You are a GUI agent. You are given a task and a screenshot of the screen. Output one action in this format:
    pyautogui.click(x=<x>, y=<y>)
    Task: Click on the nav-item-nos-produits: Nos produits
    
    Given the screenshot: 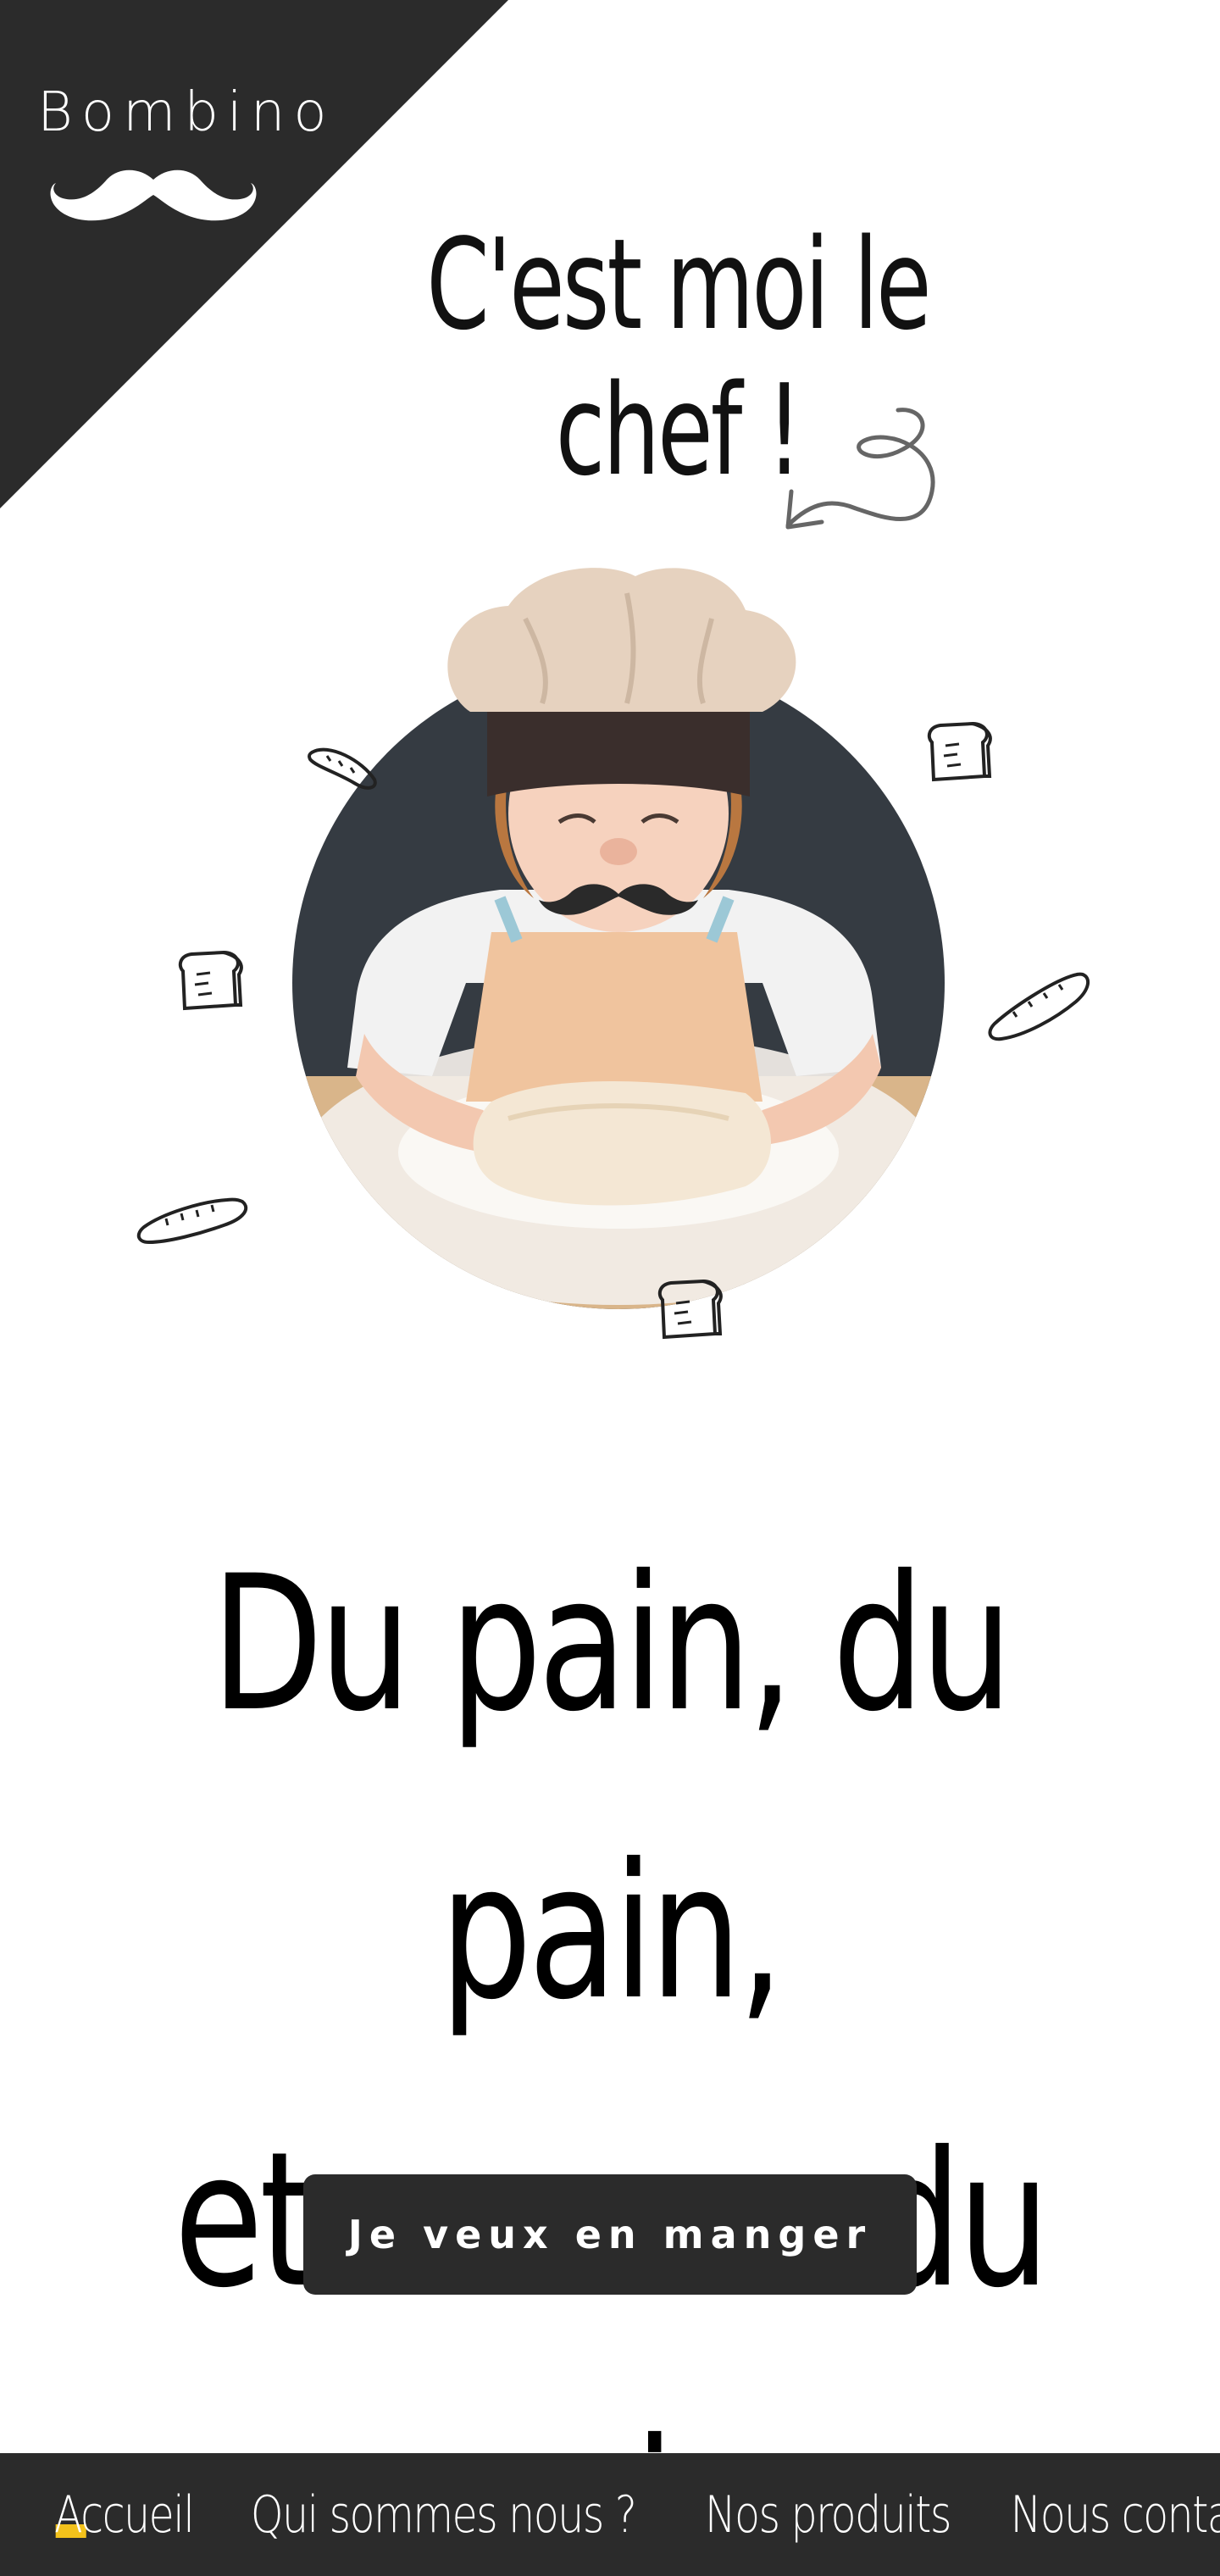 What is the action you would take?
    pyautogui.click(x=828, y=2515)
    